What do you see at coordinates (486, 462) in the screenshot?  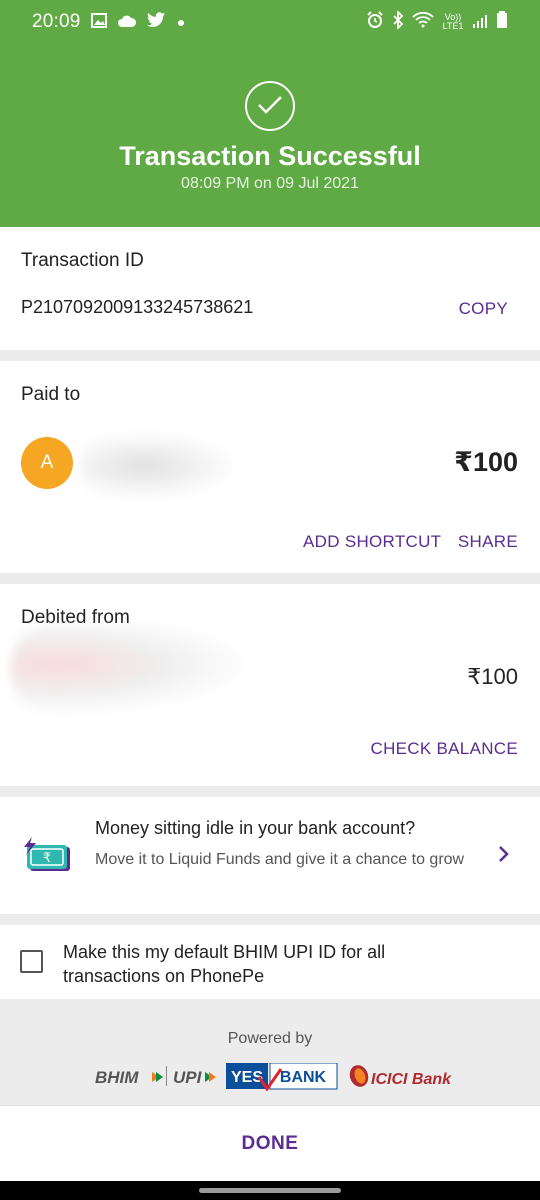 I see `paid-amount: ₹100` at bounding box center [486, 462].